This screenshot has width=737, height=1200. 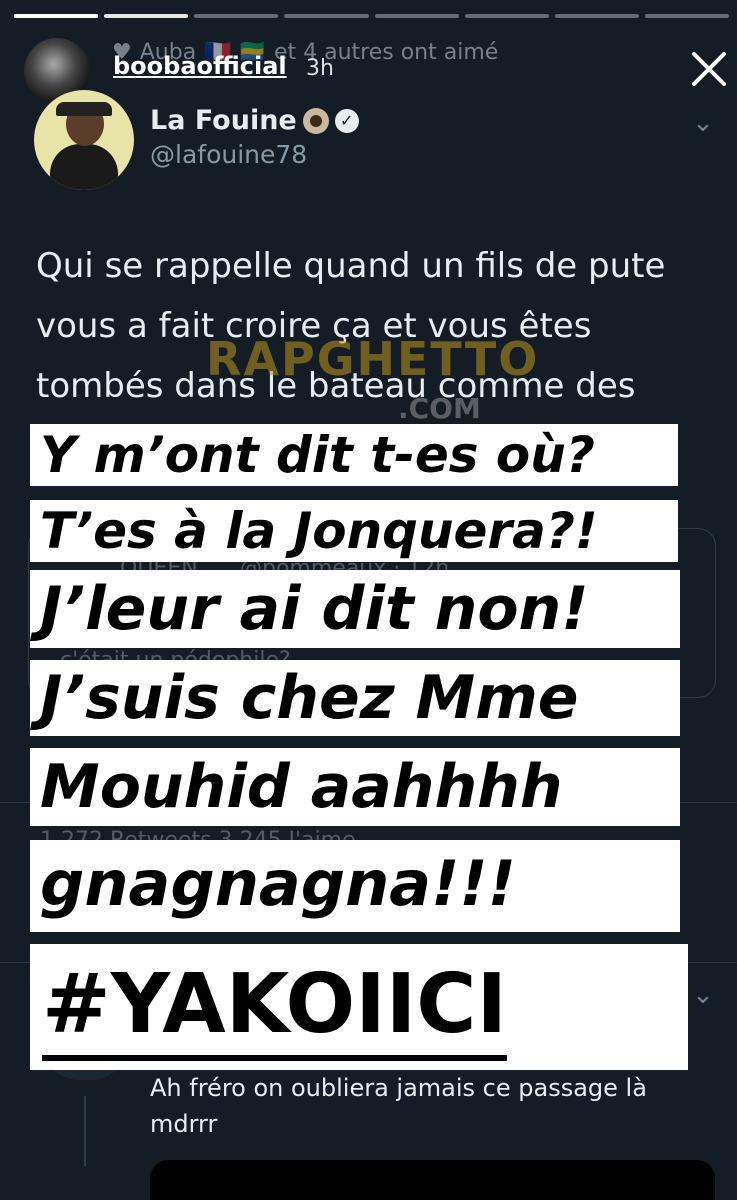 What do you see at coordinates (355, 787) in the screenshot?
I see `caption-line: Mouhid aahhhh` at bounding box center [355, 787].